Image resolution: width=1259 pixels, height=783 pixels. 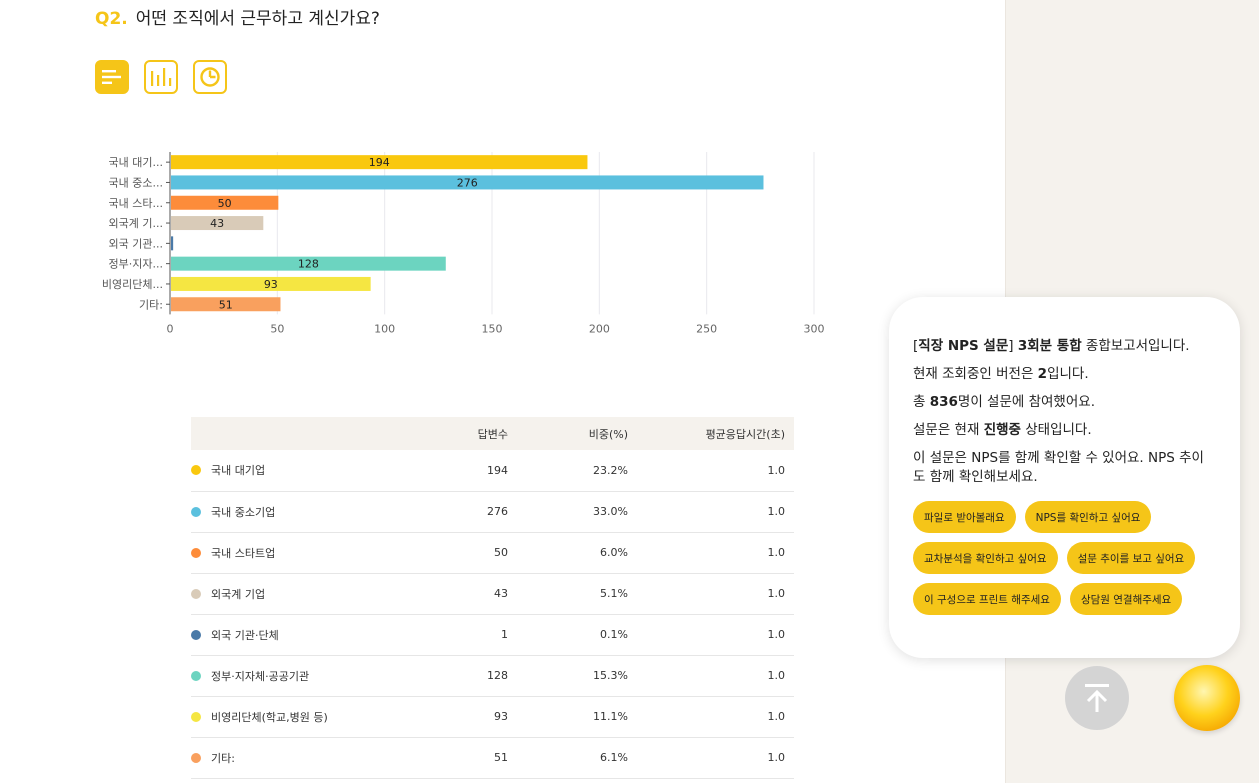 I want to click on row-ratio: 5.1%, so click(x=577, y=594).